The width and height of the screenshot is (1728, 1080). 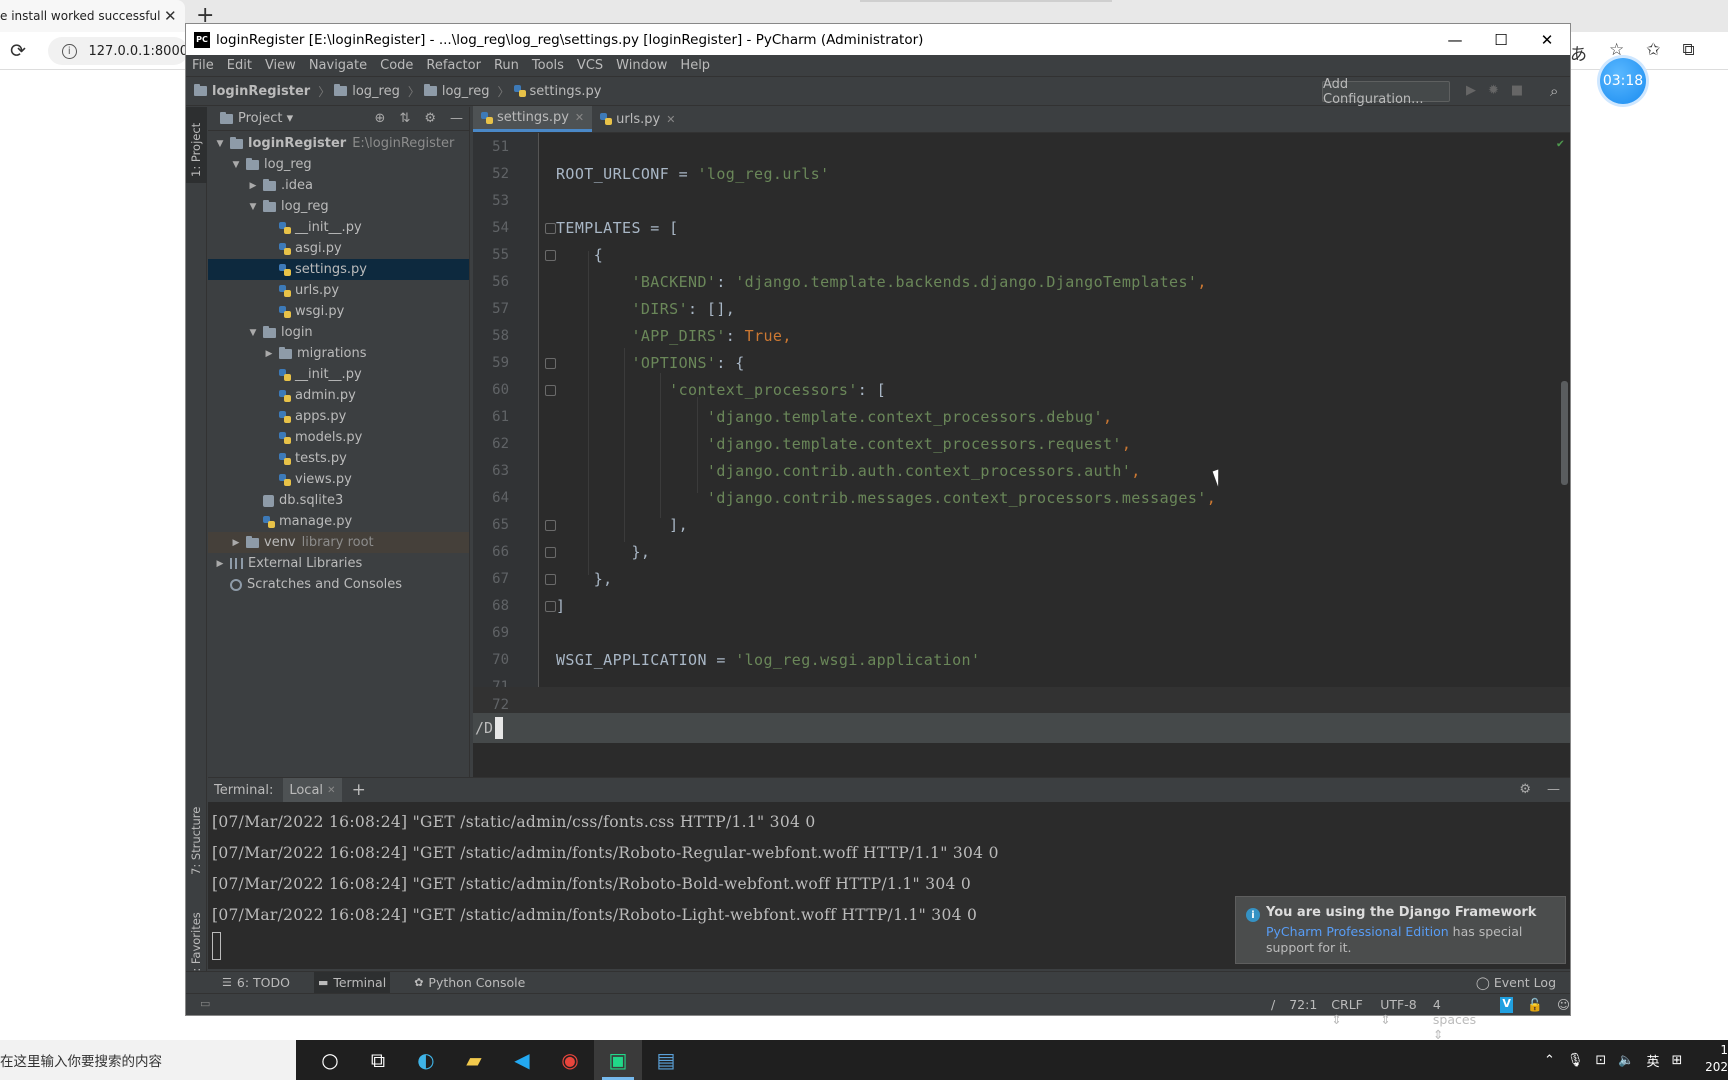 What do you see at coordinates (18, 51) in the screenshot?
I see `reload-icon: ⟳` at bounding box center [18, 51].